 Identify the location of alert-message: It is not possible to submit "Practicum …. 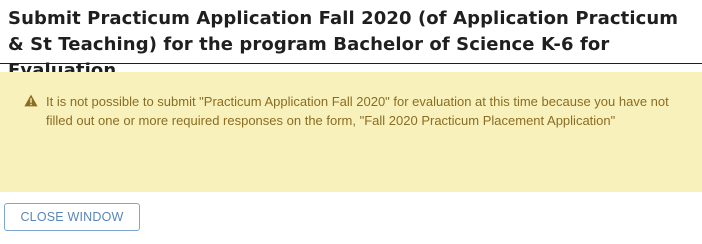
(357, 111).